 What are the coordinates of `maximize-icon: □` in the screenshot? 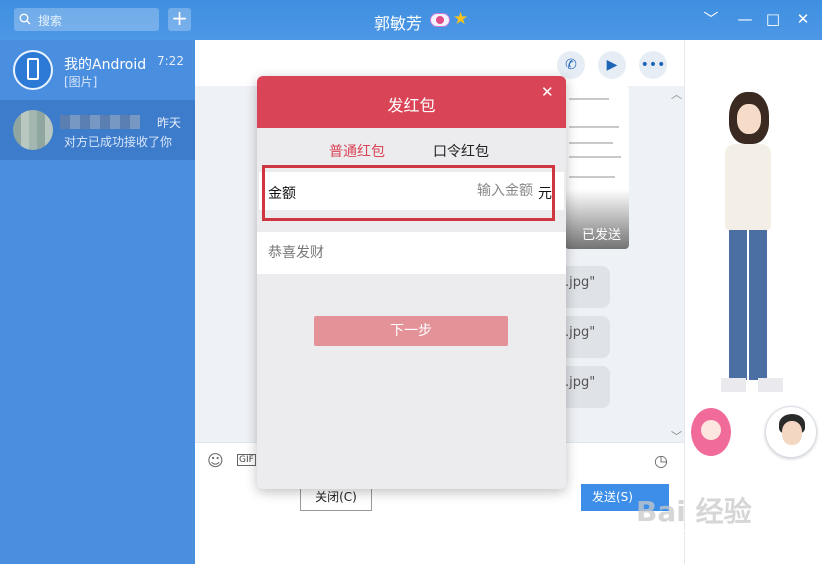 It's located at (773, 19).